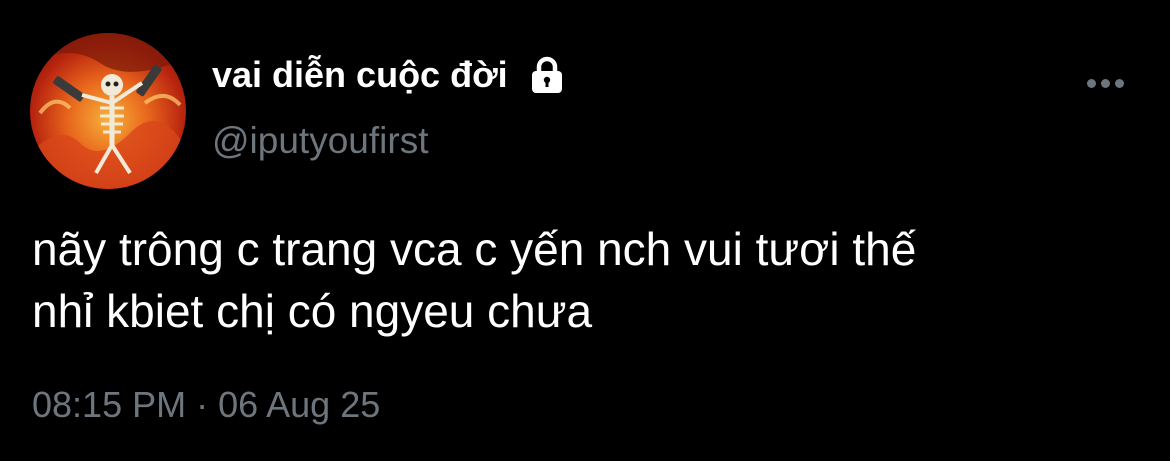 Image resolution: width=1170 pixels, height=461 pixels. I want to click on more-options-button, so click(1105, 83).